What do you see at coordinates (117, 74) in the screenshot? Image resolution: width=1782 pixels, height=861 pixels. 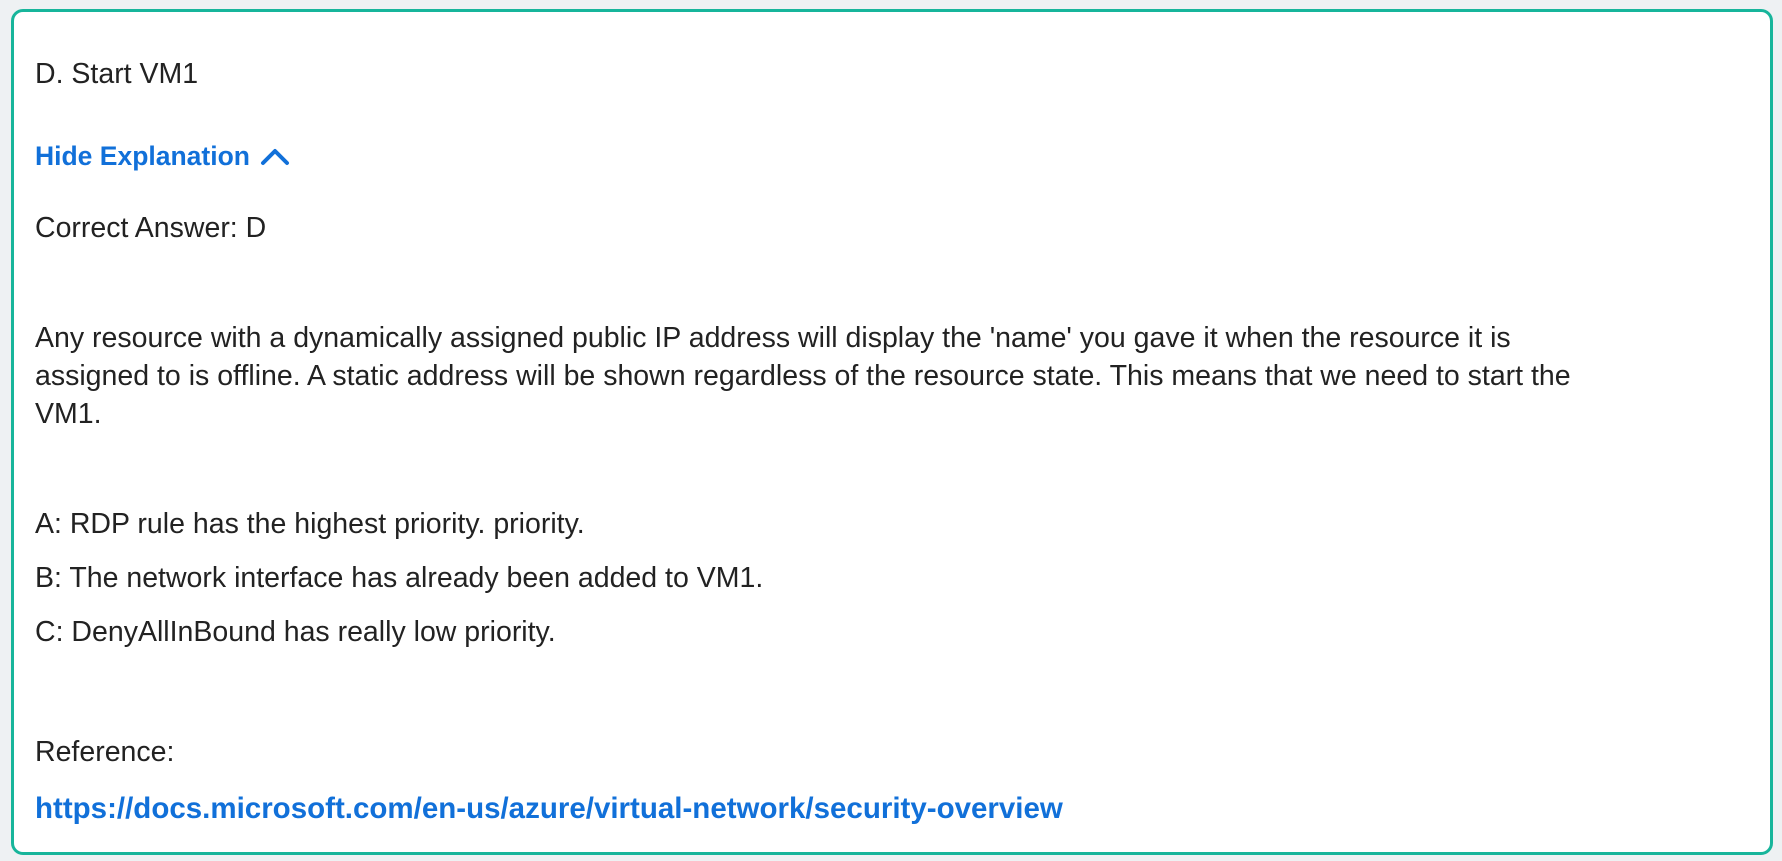 I see `option-d-text: D. Start VM1` at bounding box center [117, 74].